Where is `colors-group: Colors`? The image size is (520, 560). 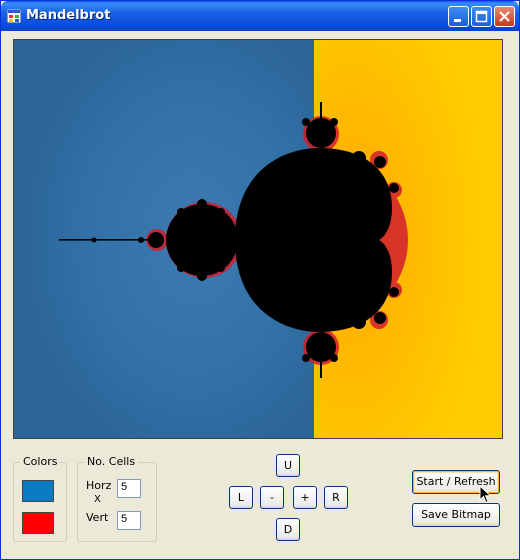 colors-group: Colors is located at coordinates (40, 498).